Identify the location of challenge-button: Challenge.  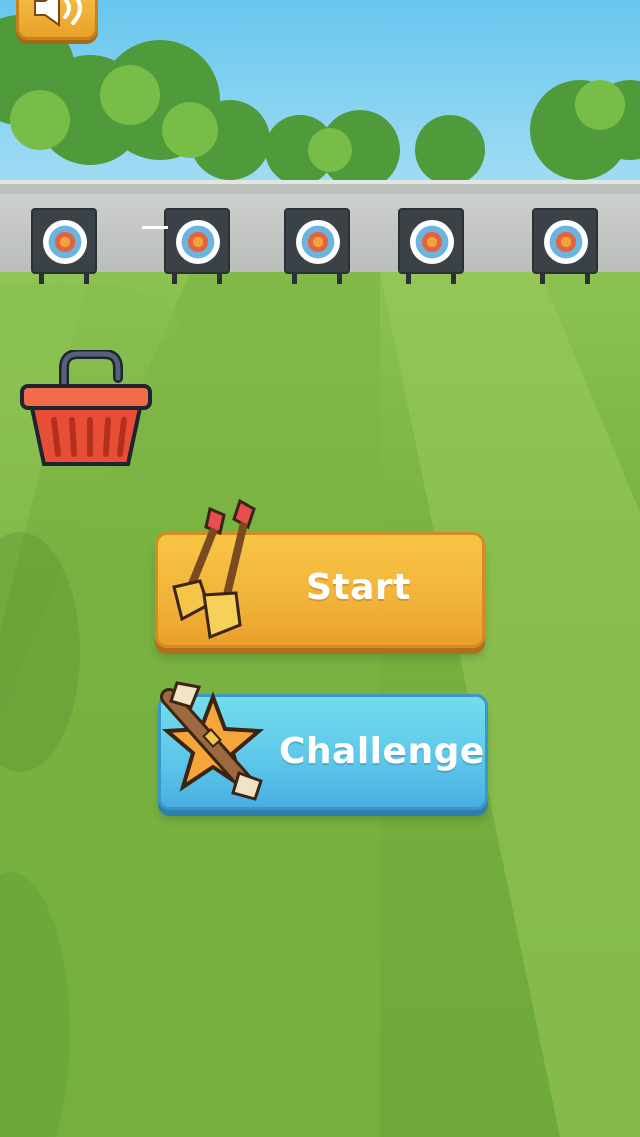
(323, 745).